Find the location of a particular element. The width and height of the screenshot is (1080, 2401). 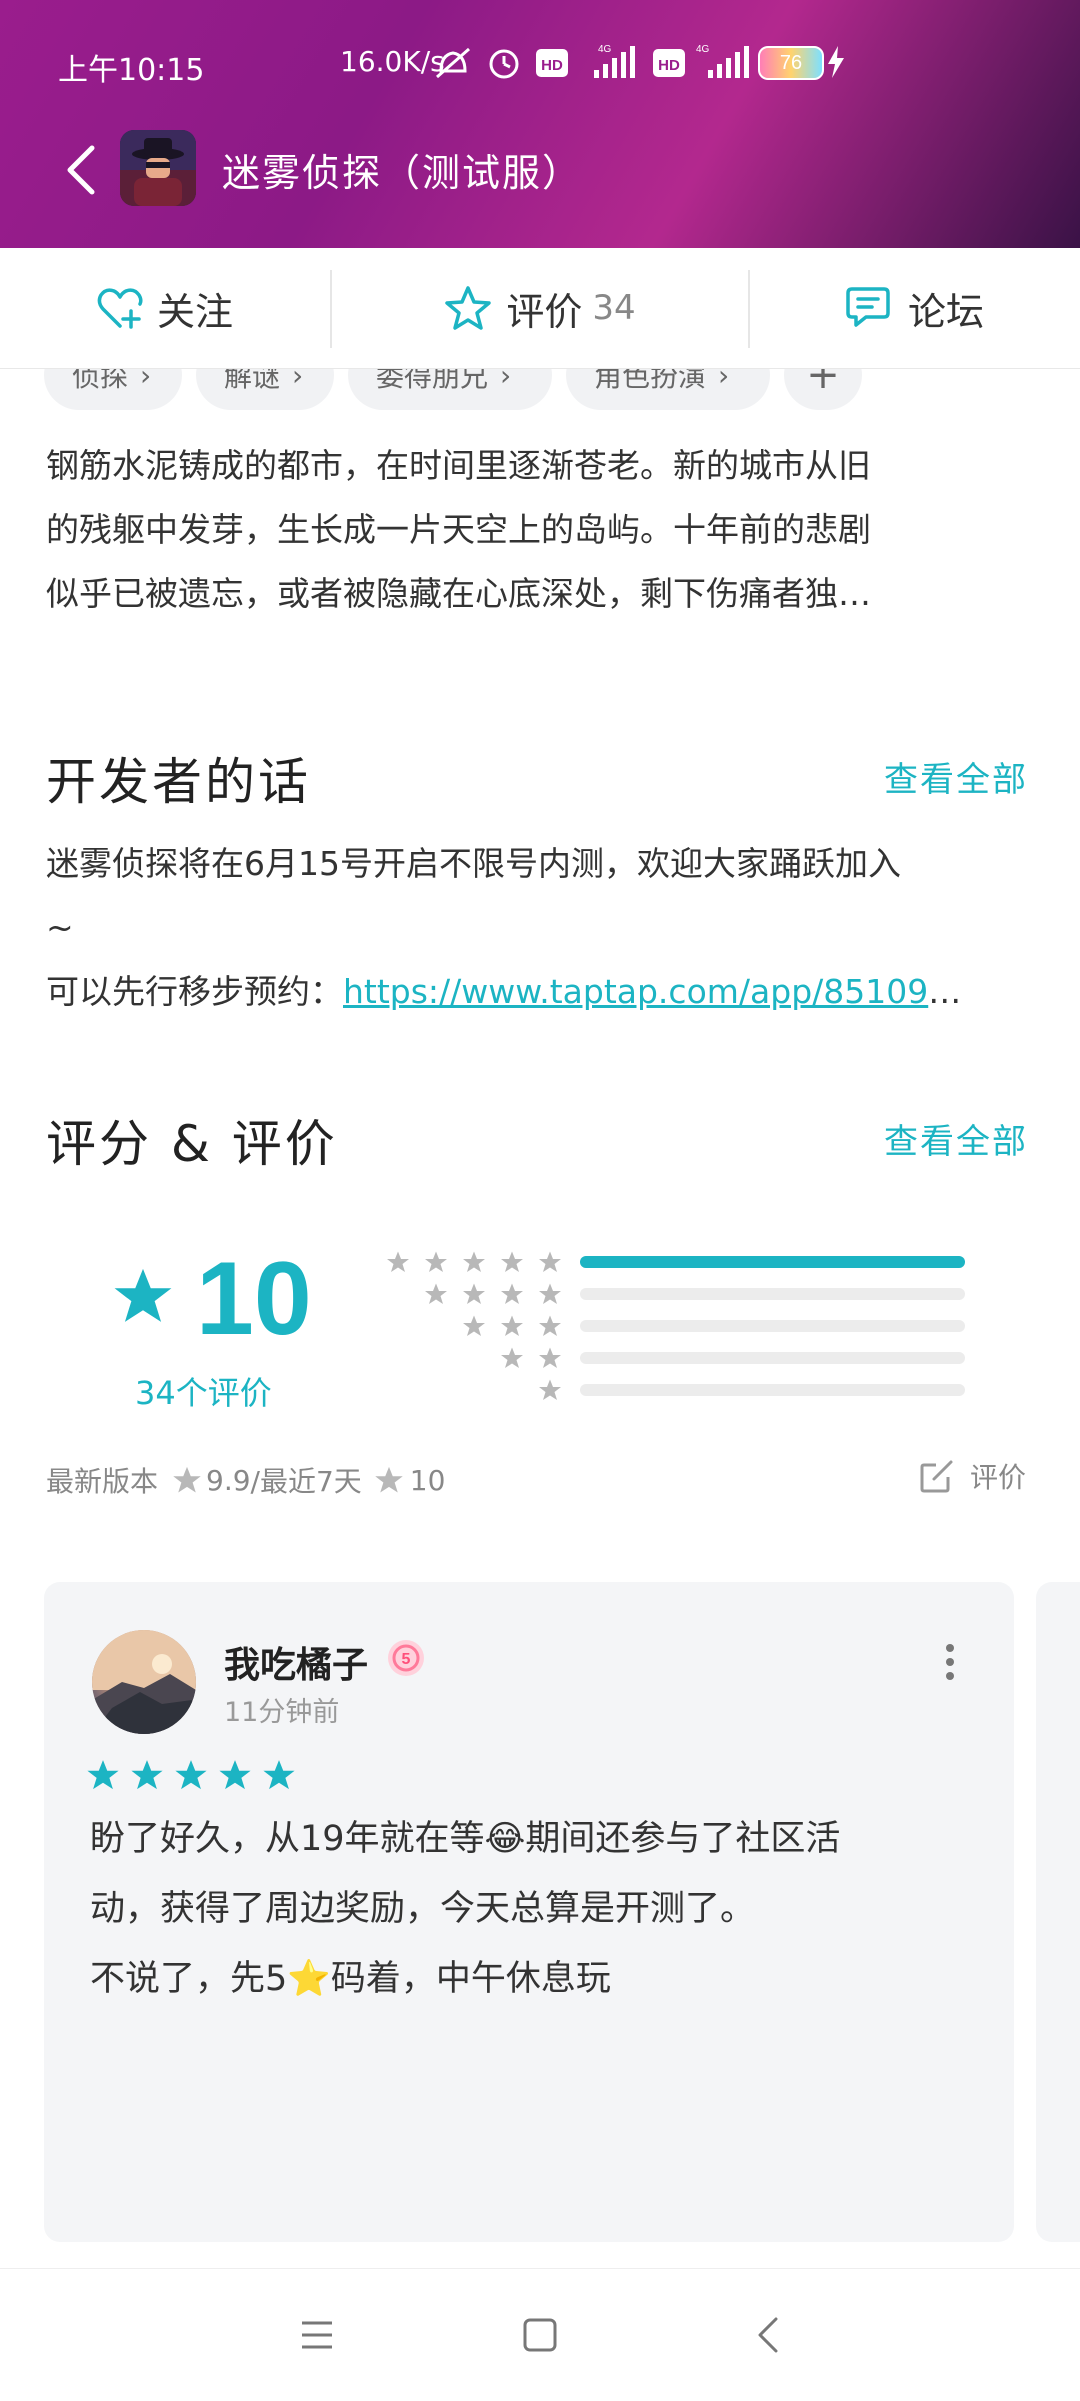

latest-version-label: 最新版本 is located at coordinates (102, 1481).